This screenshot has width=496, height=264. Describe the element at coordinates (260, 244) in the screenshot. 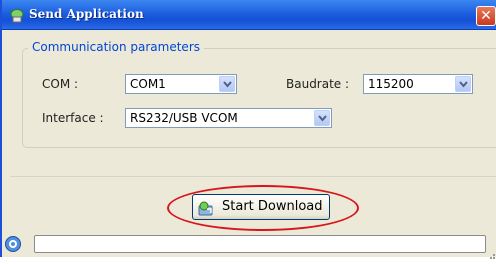

I see `status-field` at that location.